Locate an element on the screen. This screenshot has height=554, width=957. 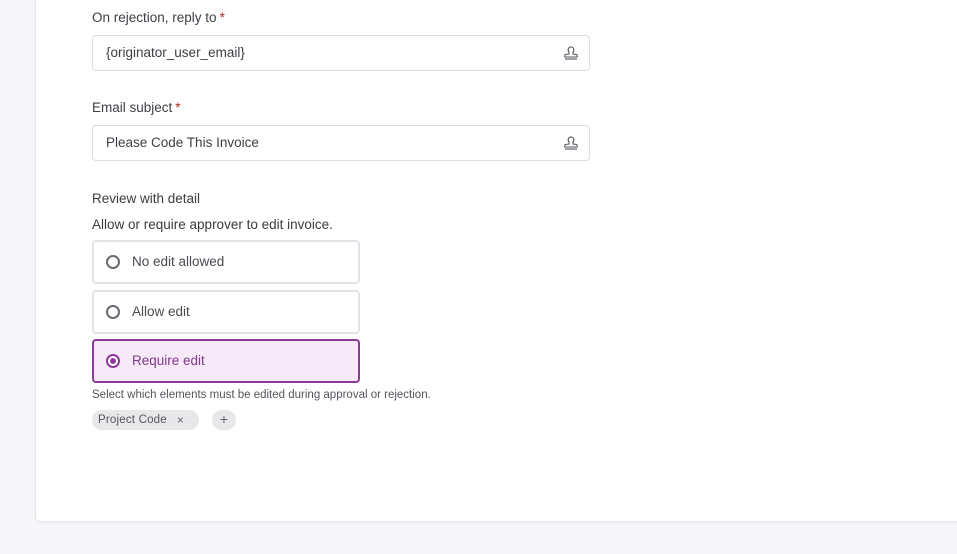
reply-to-label: On rejection, reply to * is located at coordinates (158, 17).